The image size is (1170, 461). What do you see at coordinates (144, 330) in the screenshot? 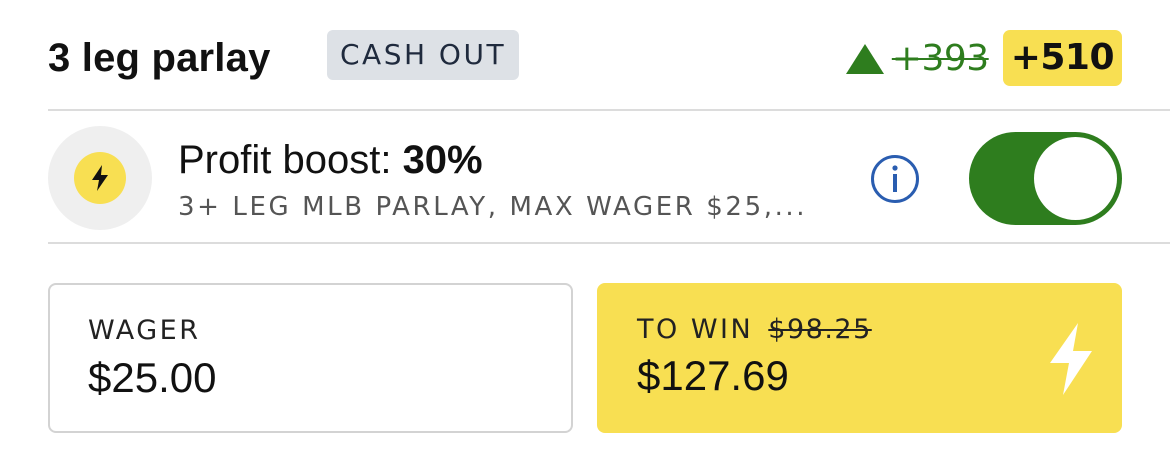
I see `wager-label: WAGER` at bounding box center [144, 330].